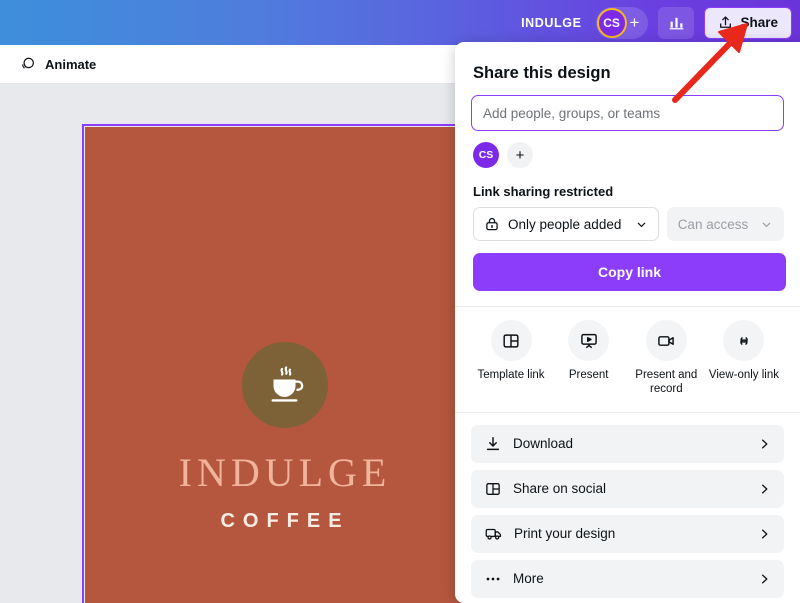 This screenshot has width=800, height=603. What do you see at coordinates (493, 443) in the screenshot?
I see `download-icon` at bounding box center [493, 443].